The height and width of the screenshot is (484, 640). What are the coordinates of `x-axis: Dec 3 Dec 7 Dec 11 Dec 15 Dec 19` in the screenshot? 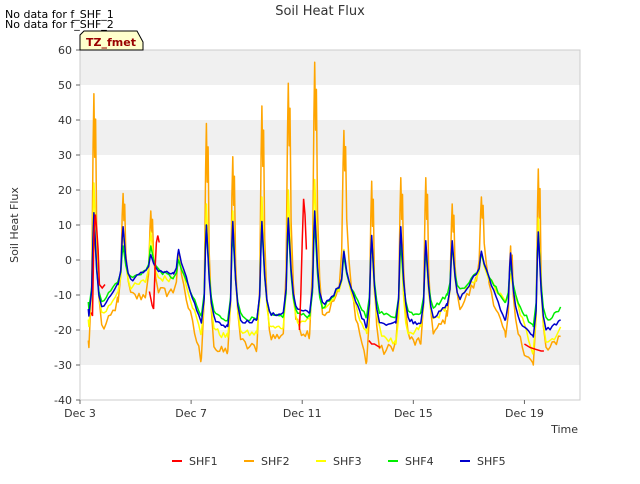 It's located at (304, 410).